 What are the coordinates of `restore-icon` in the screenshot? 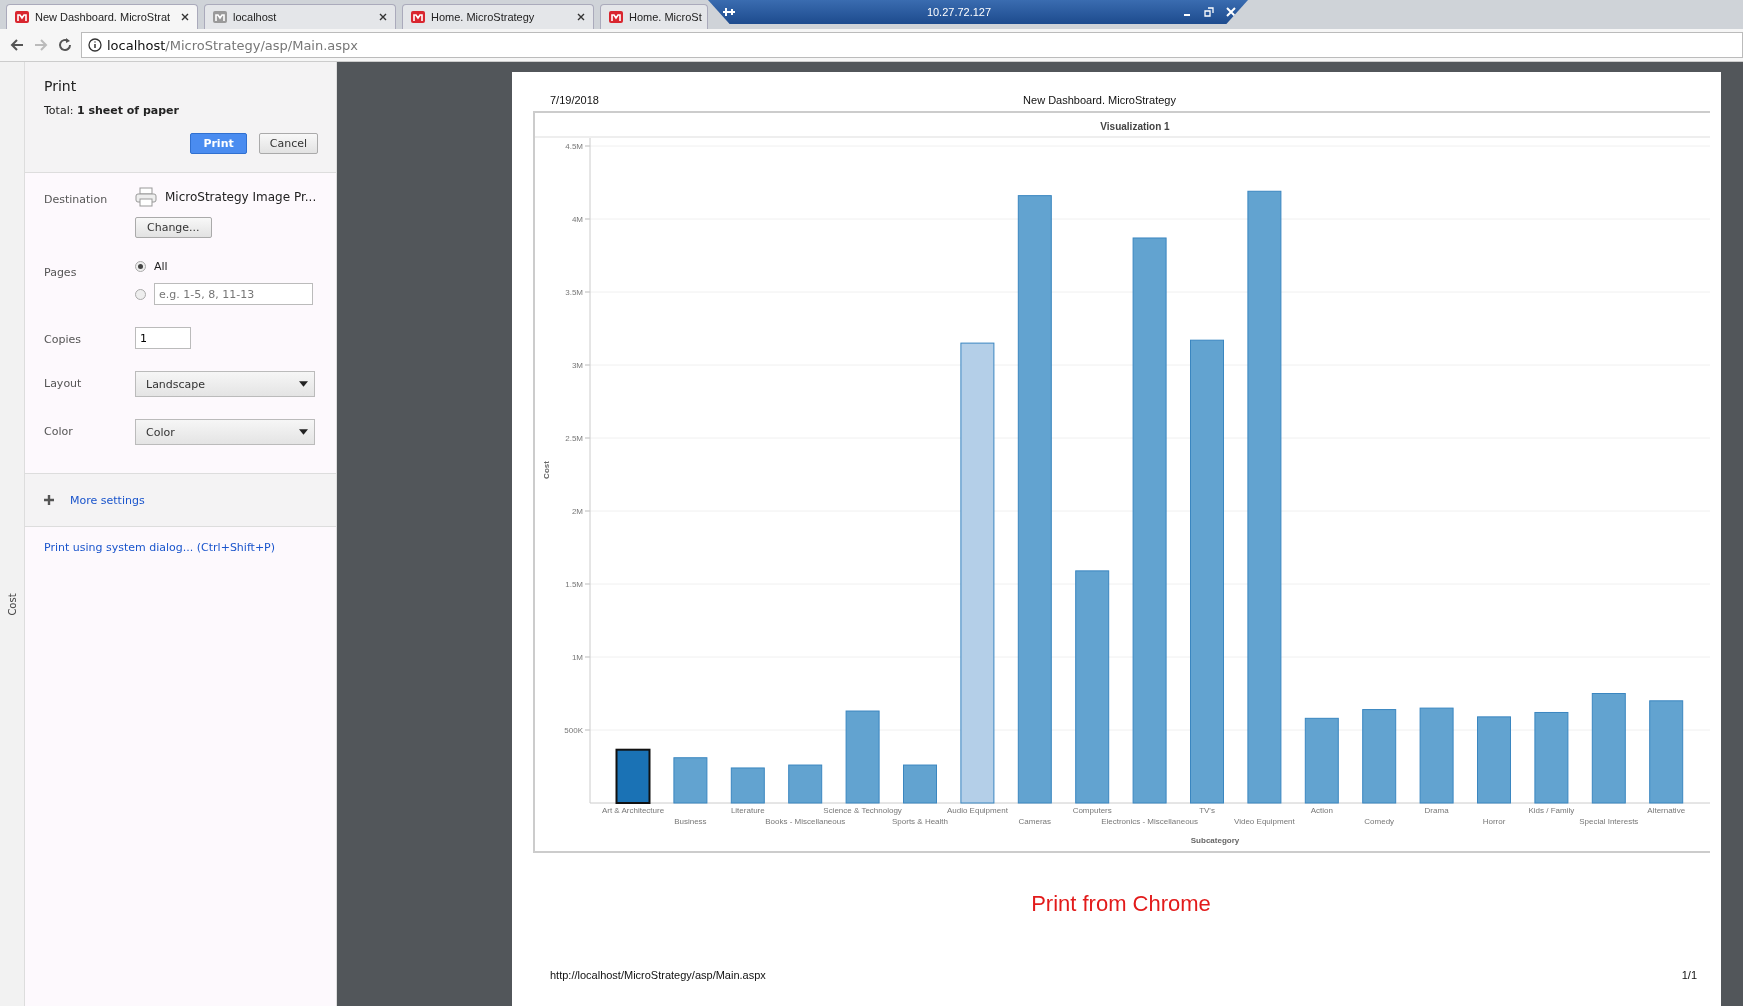 It's located at (1209, 12).